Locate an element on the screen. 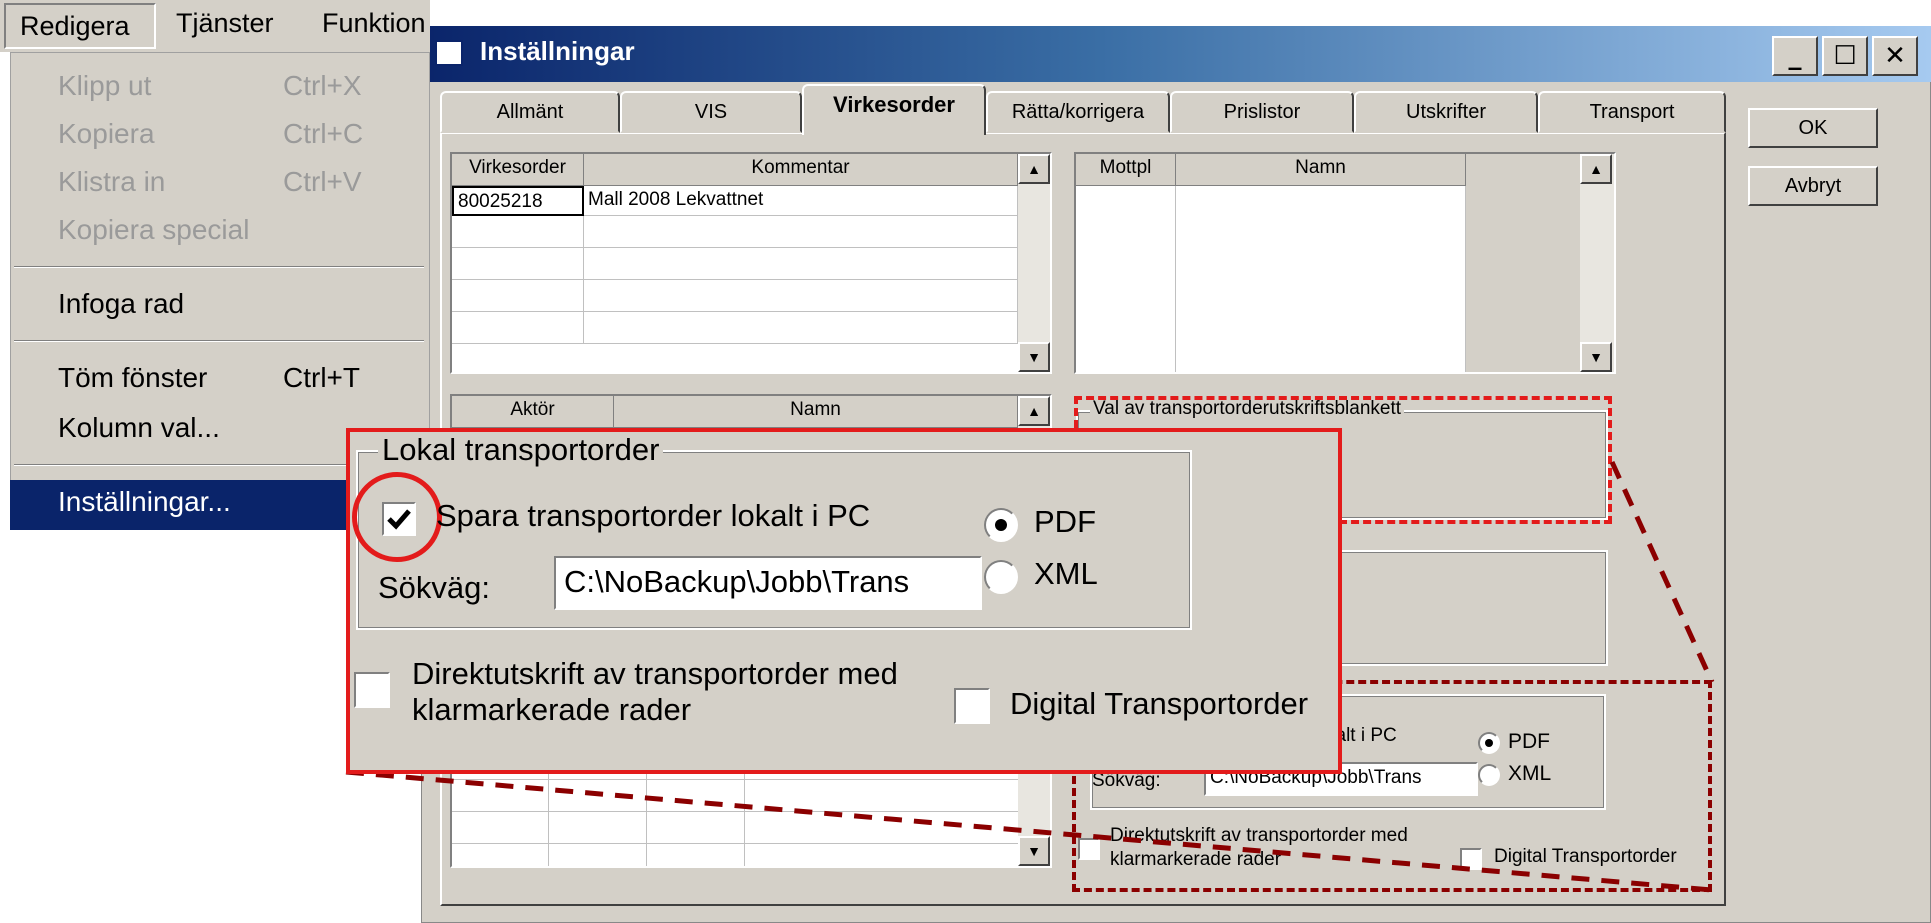  pdf-label: PDF is located at coordinates (1065, 521).